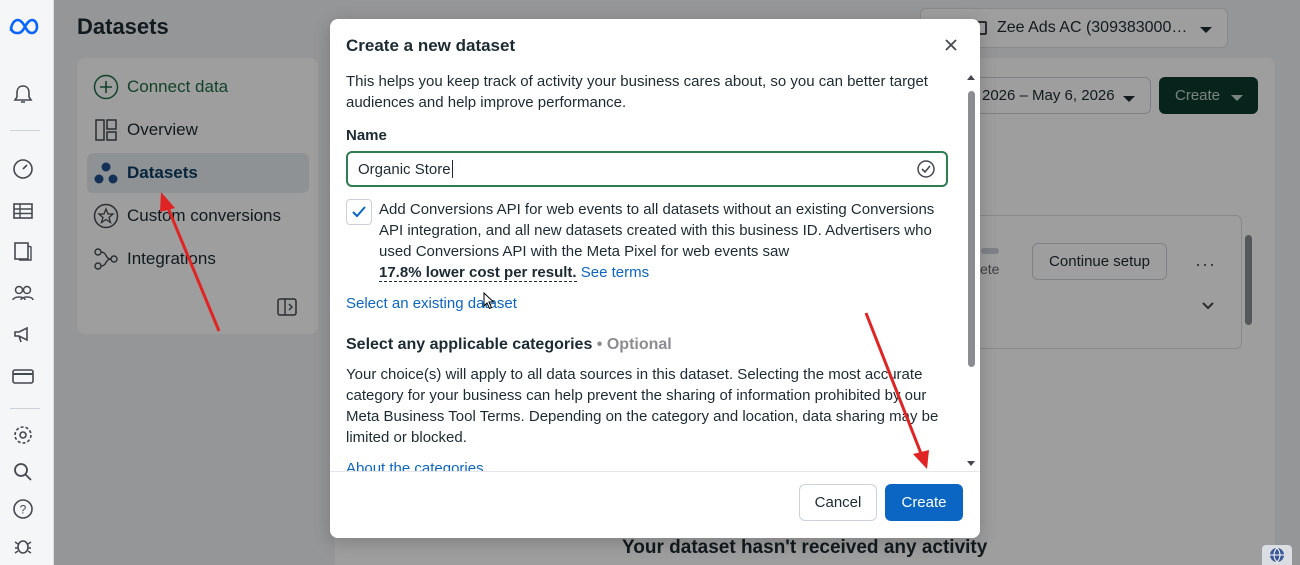  Describe the element at coordinates (23, 293) in the screenshot. I see `people-icon` at that location.